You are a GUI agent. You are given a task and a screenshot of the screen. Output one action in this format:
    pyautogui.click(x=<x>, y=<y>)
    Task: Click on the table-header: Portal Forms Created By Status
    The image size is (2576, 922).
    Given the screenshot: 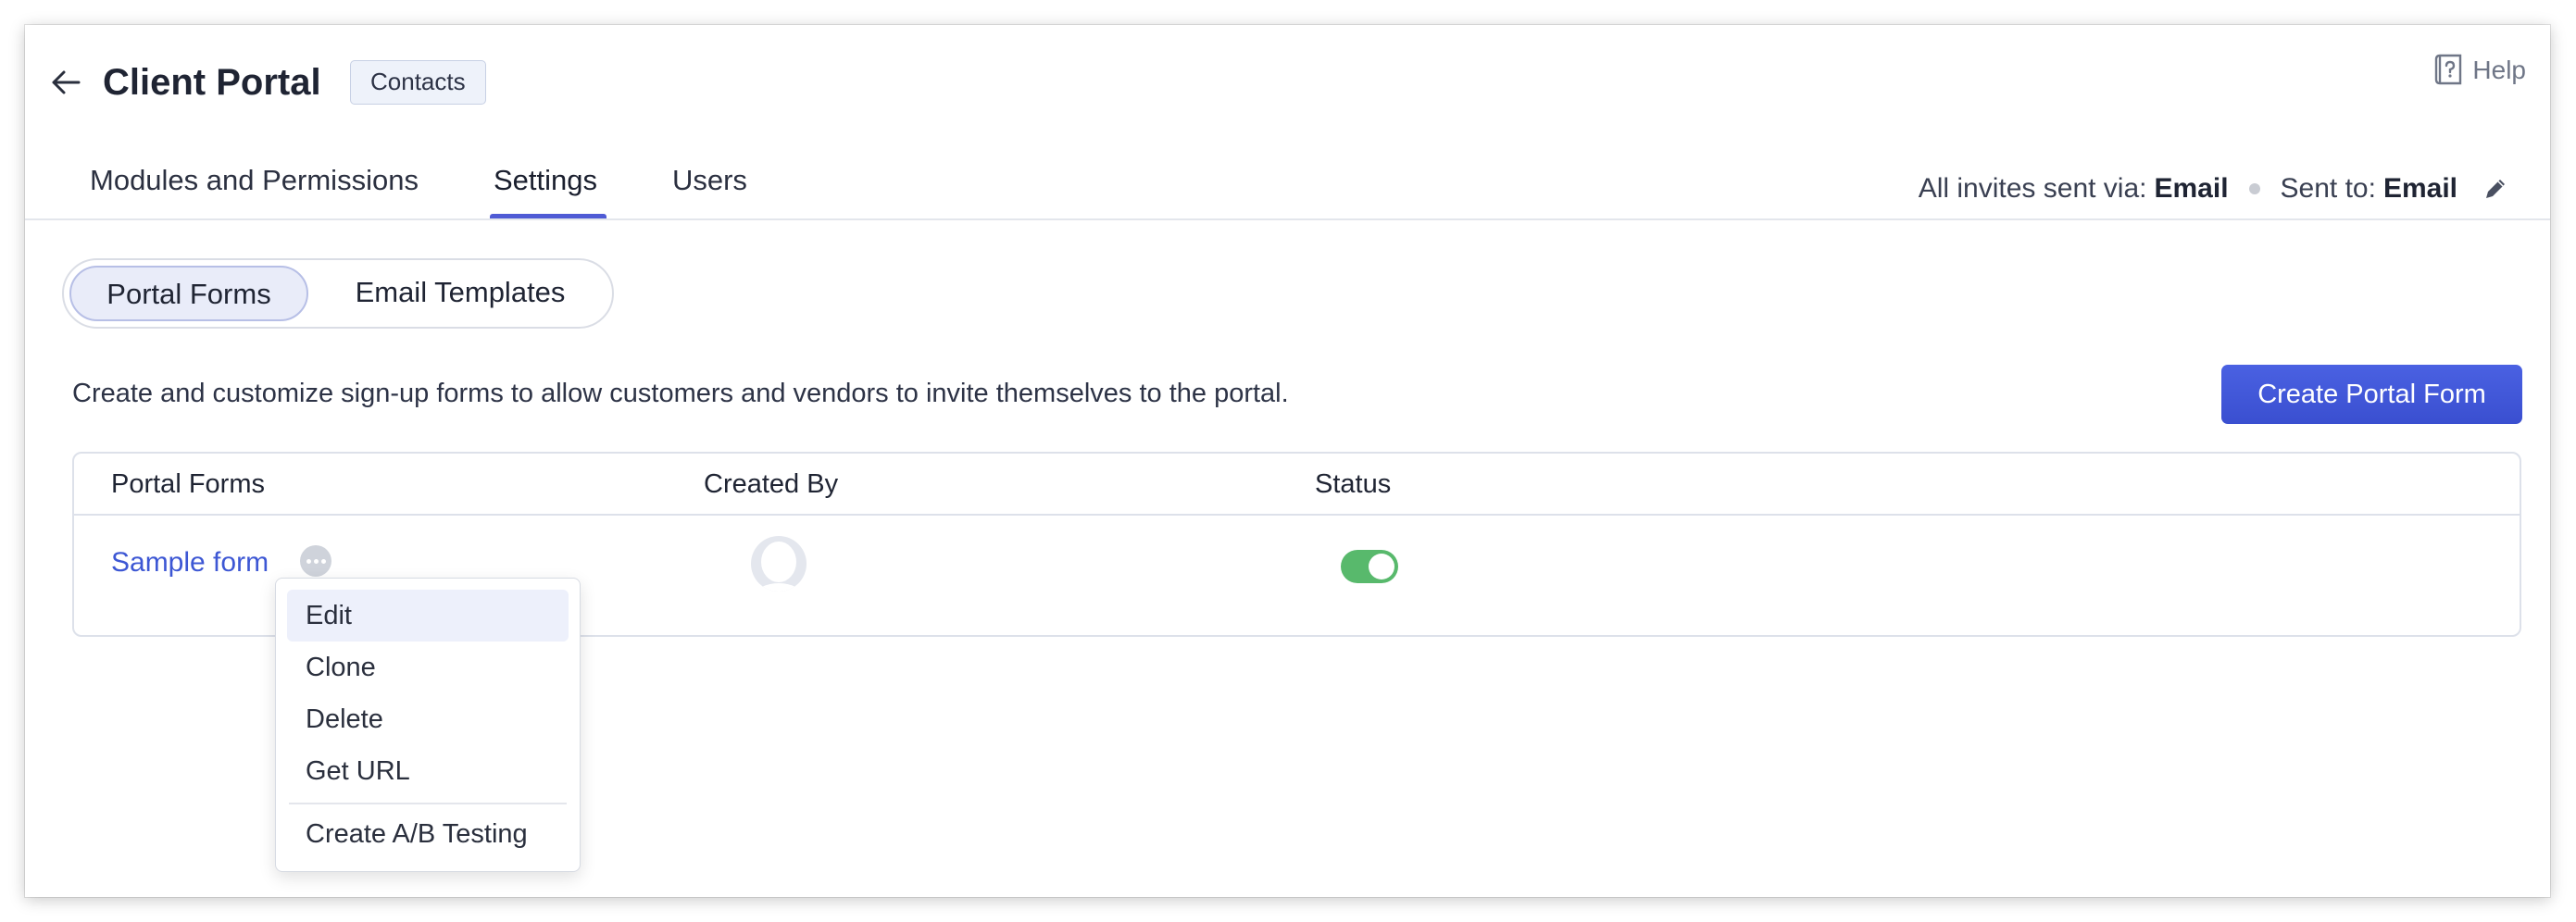 What is the action you would take?
    pyautogui.click(x=1297, y=485)
    